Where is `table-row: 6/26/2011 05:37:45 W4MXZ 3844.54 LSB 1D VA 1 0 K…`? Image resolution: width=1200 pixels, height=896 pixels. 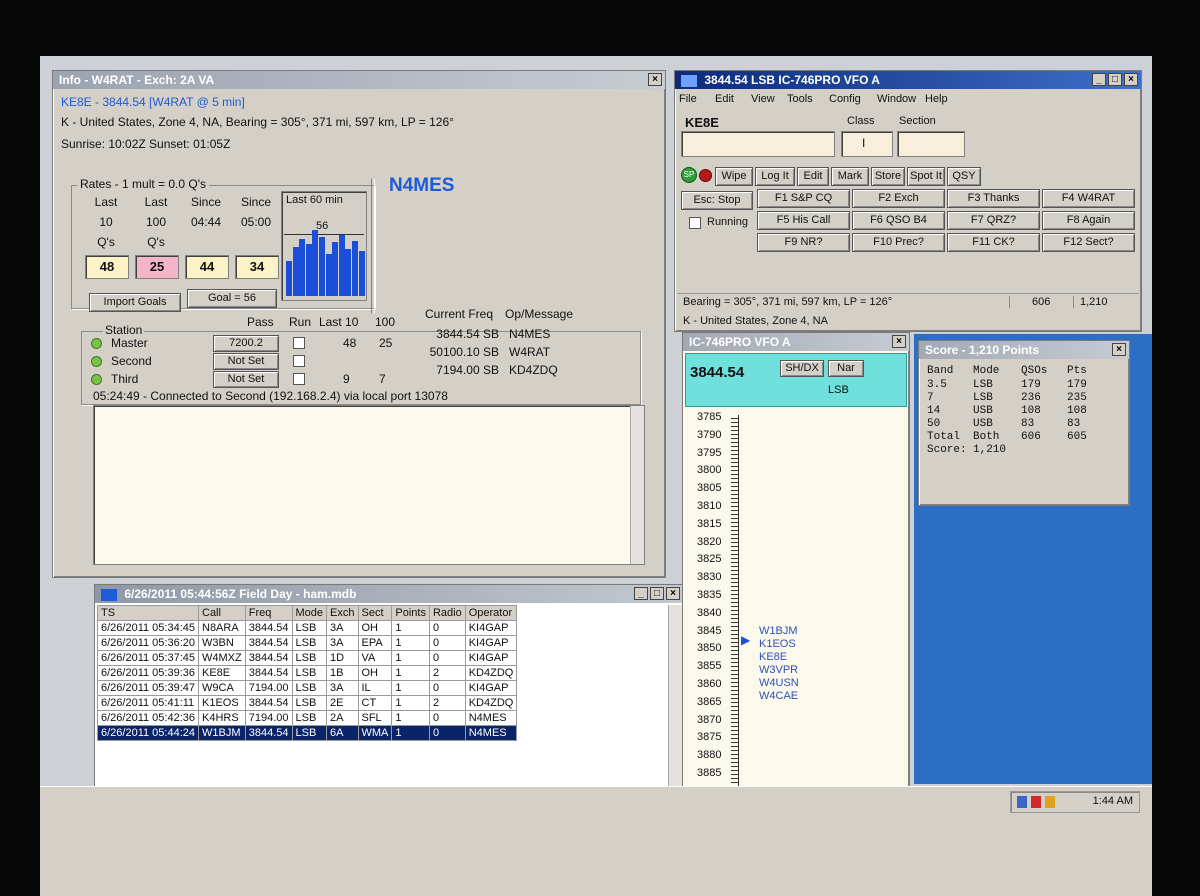
table-row: 6/26/2011 05:37:45 W4MXZ 3844.54 LSB 1D VA 1 0 K… is located at coordinates (307, 658).